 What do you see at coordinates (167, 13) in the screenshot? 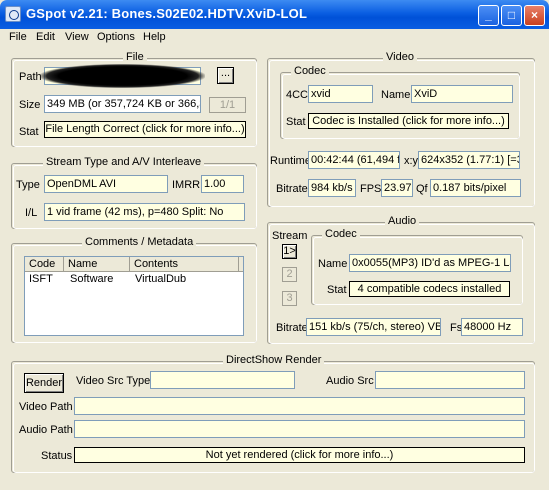
I see `window-title: GSpot v2.21: Bones.S02E02.HDTV.XviD-LOL` at bounding box center [167, 13].